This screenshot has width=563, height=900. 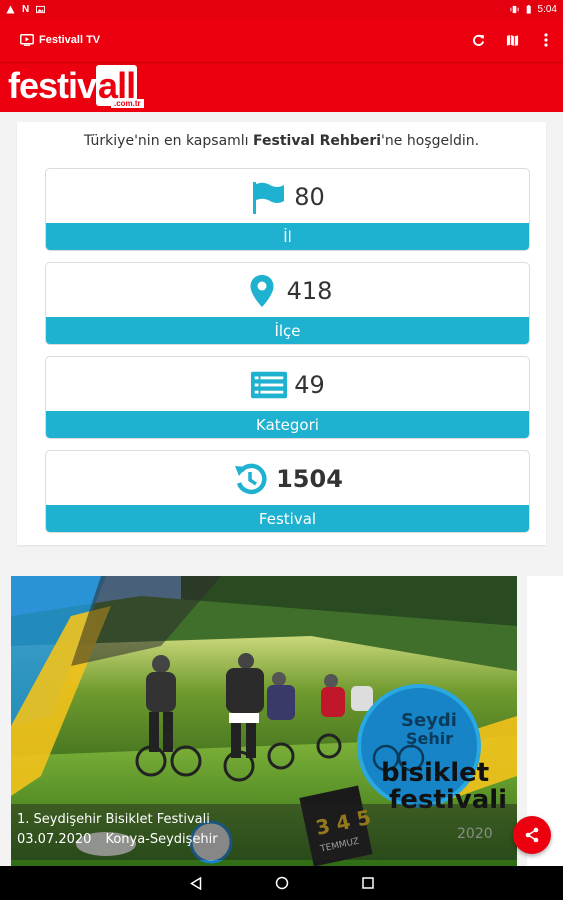 I want to click on vibrate-icon, so click(x=514, y=9).